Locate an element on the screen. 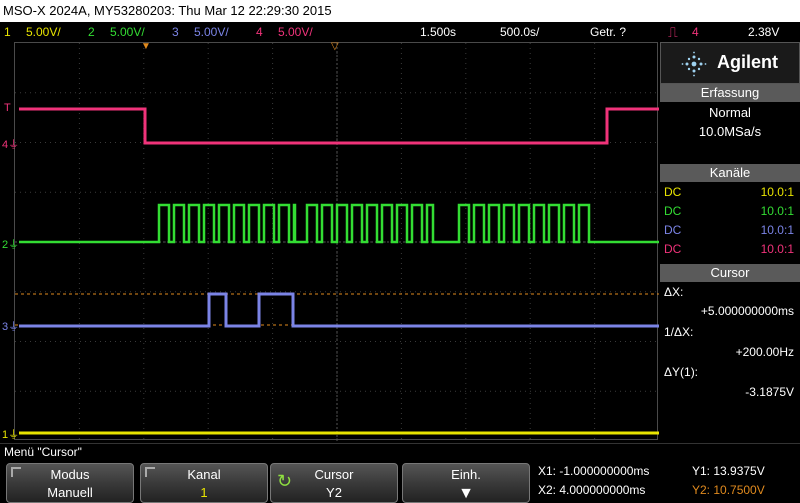  ch2-scale: 5.00V/ is located at coordinates (127, 32).